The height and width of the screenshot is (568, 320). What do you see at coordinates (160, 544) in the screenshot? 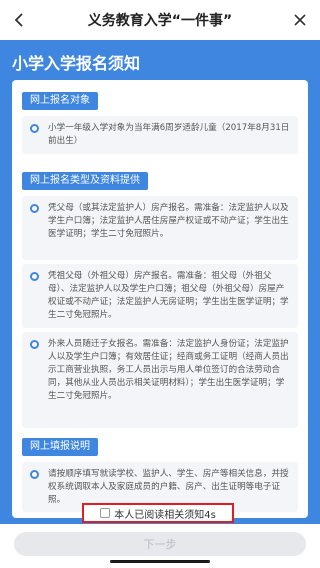
I see `next-button: 下一步` at bounding box center [160, 544].